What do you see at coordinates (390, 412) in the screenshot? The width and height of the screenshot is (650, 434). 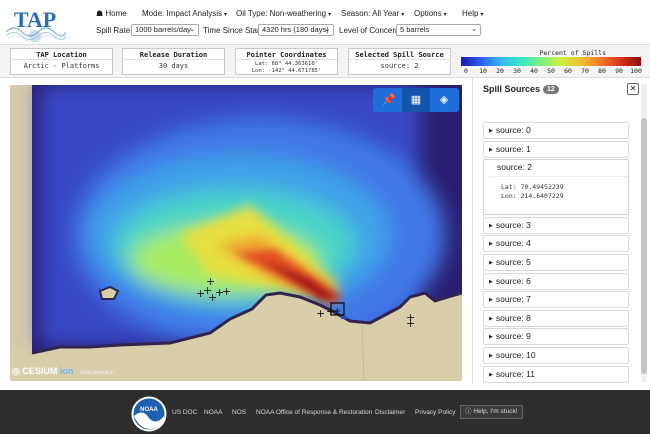 I see `footer-link: Disclaimer` at bounding box center [390, 412].